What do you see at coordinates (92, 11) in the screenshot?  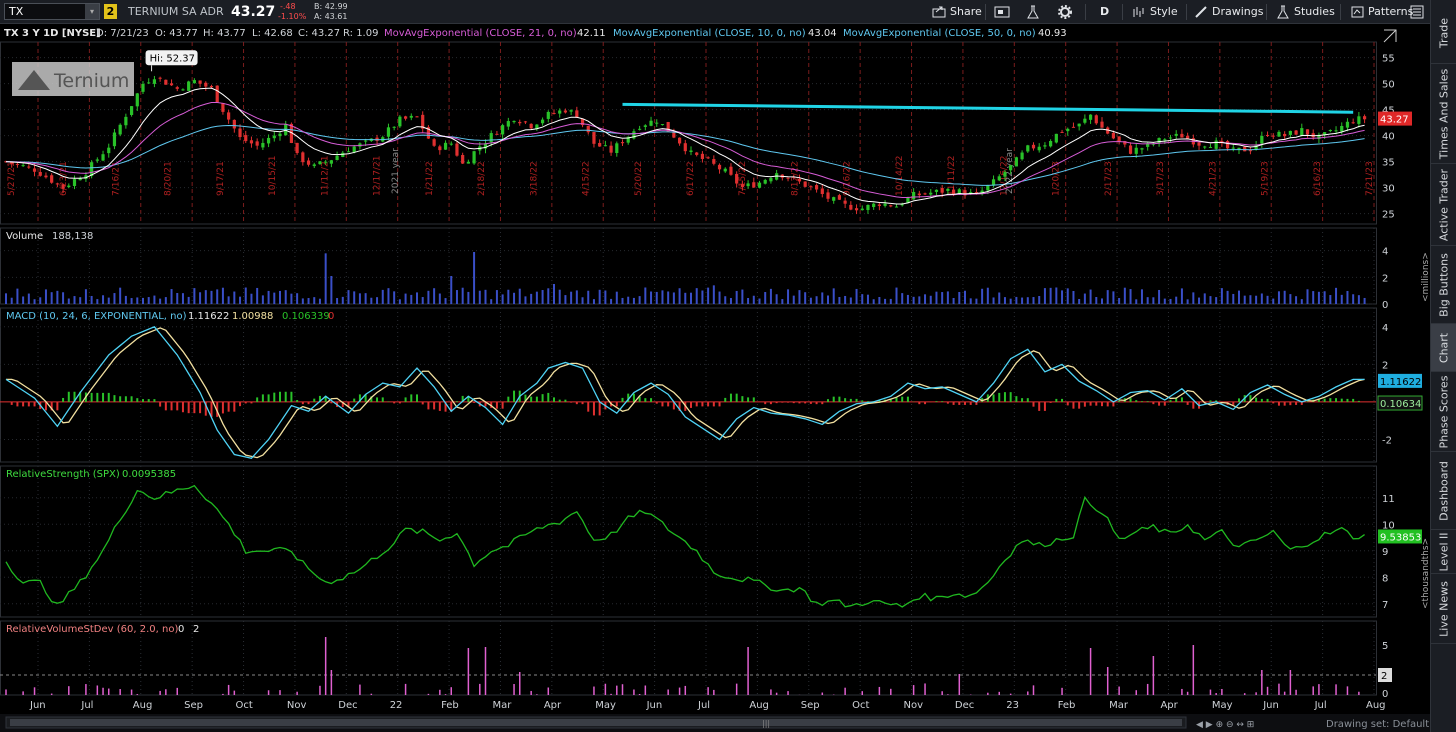 I see `symbol-dropdown-icon: ▾` at bounding box center [92, 11].